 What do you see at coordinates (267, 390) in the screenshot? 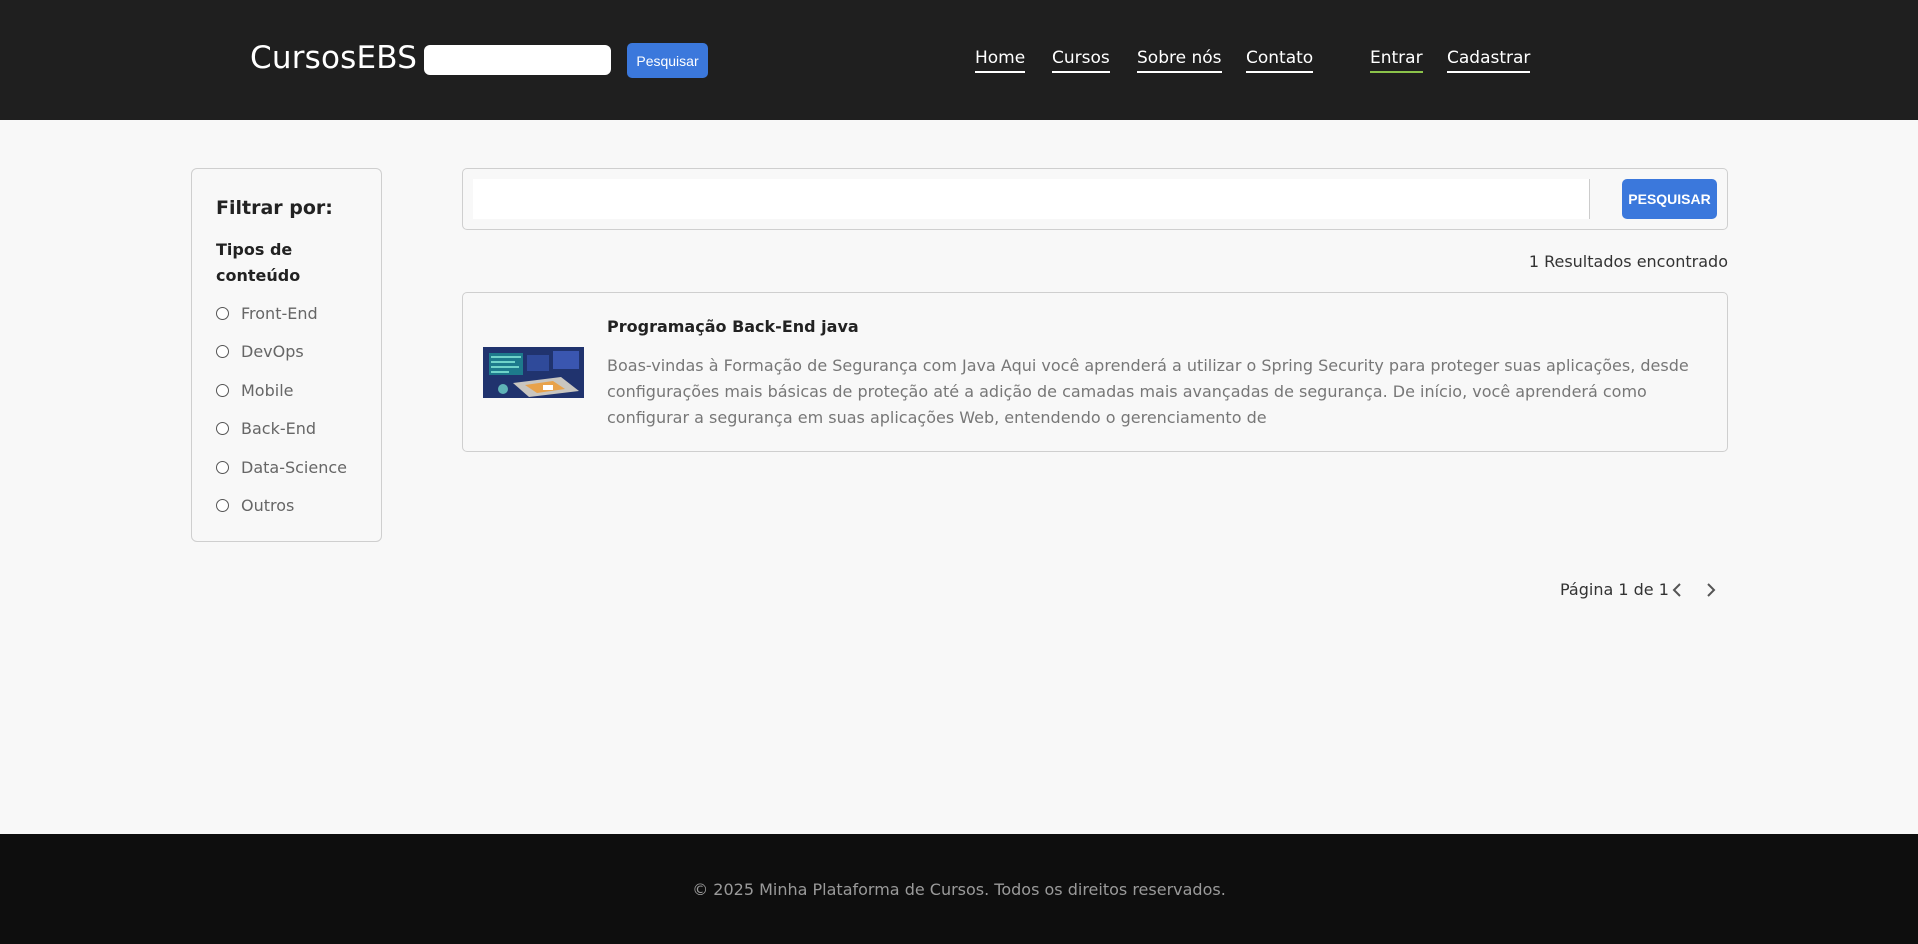
I see `filter-option-label: Mobile` at bounding box center [267, 390].